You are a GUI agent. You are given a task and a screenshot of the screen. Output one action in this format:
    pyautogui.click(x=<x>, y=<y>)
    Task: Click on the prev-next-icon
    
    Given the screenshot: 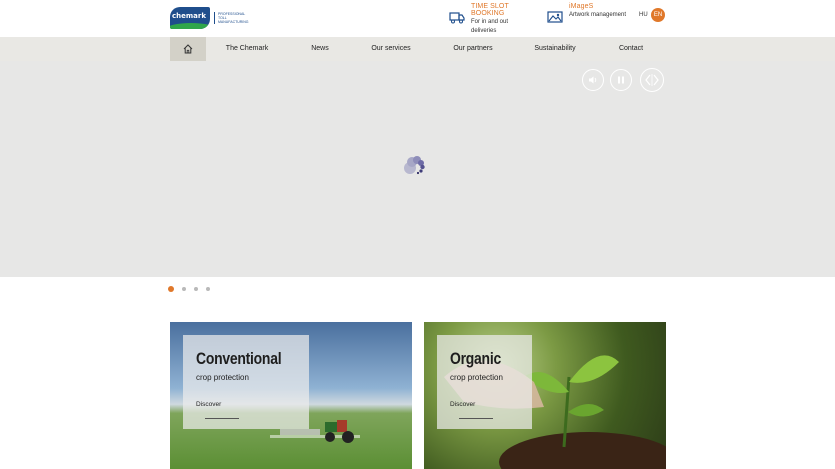 What is the action you would take?
    pyautogui.click(x=652, y=80)
    